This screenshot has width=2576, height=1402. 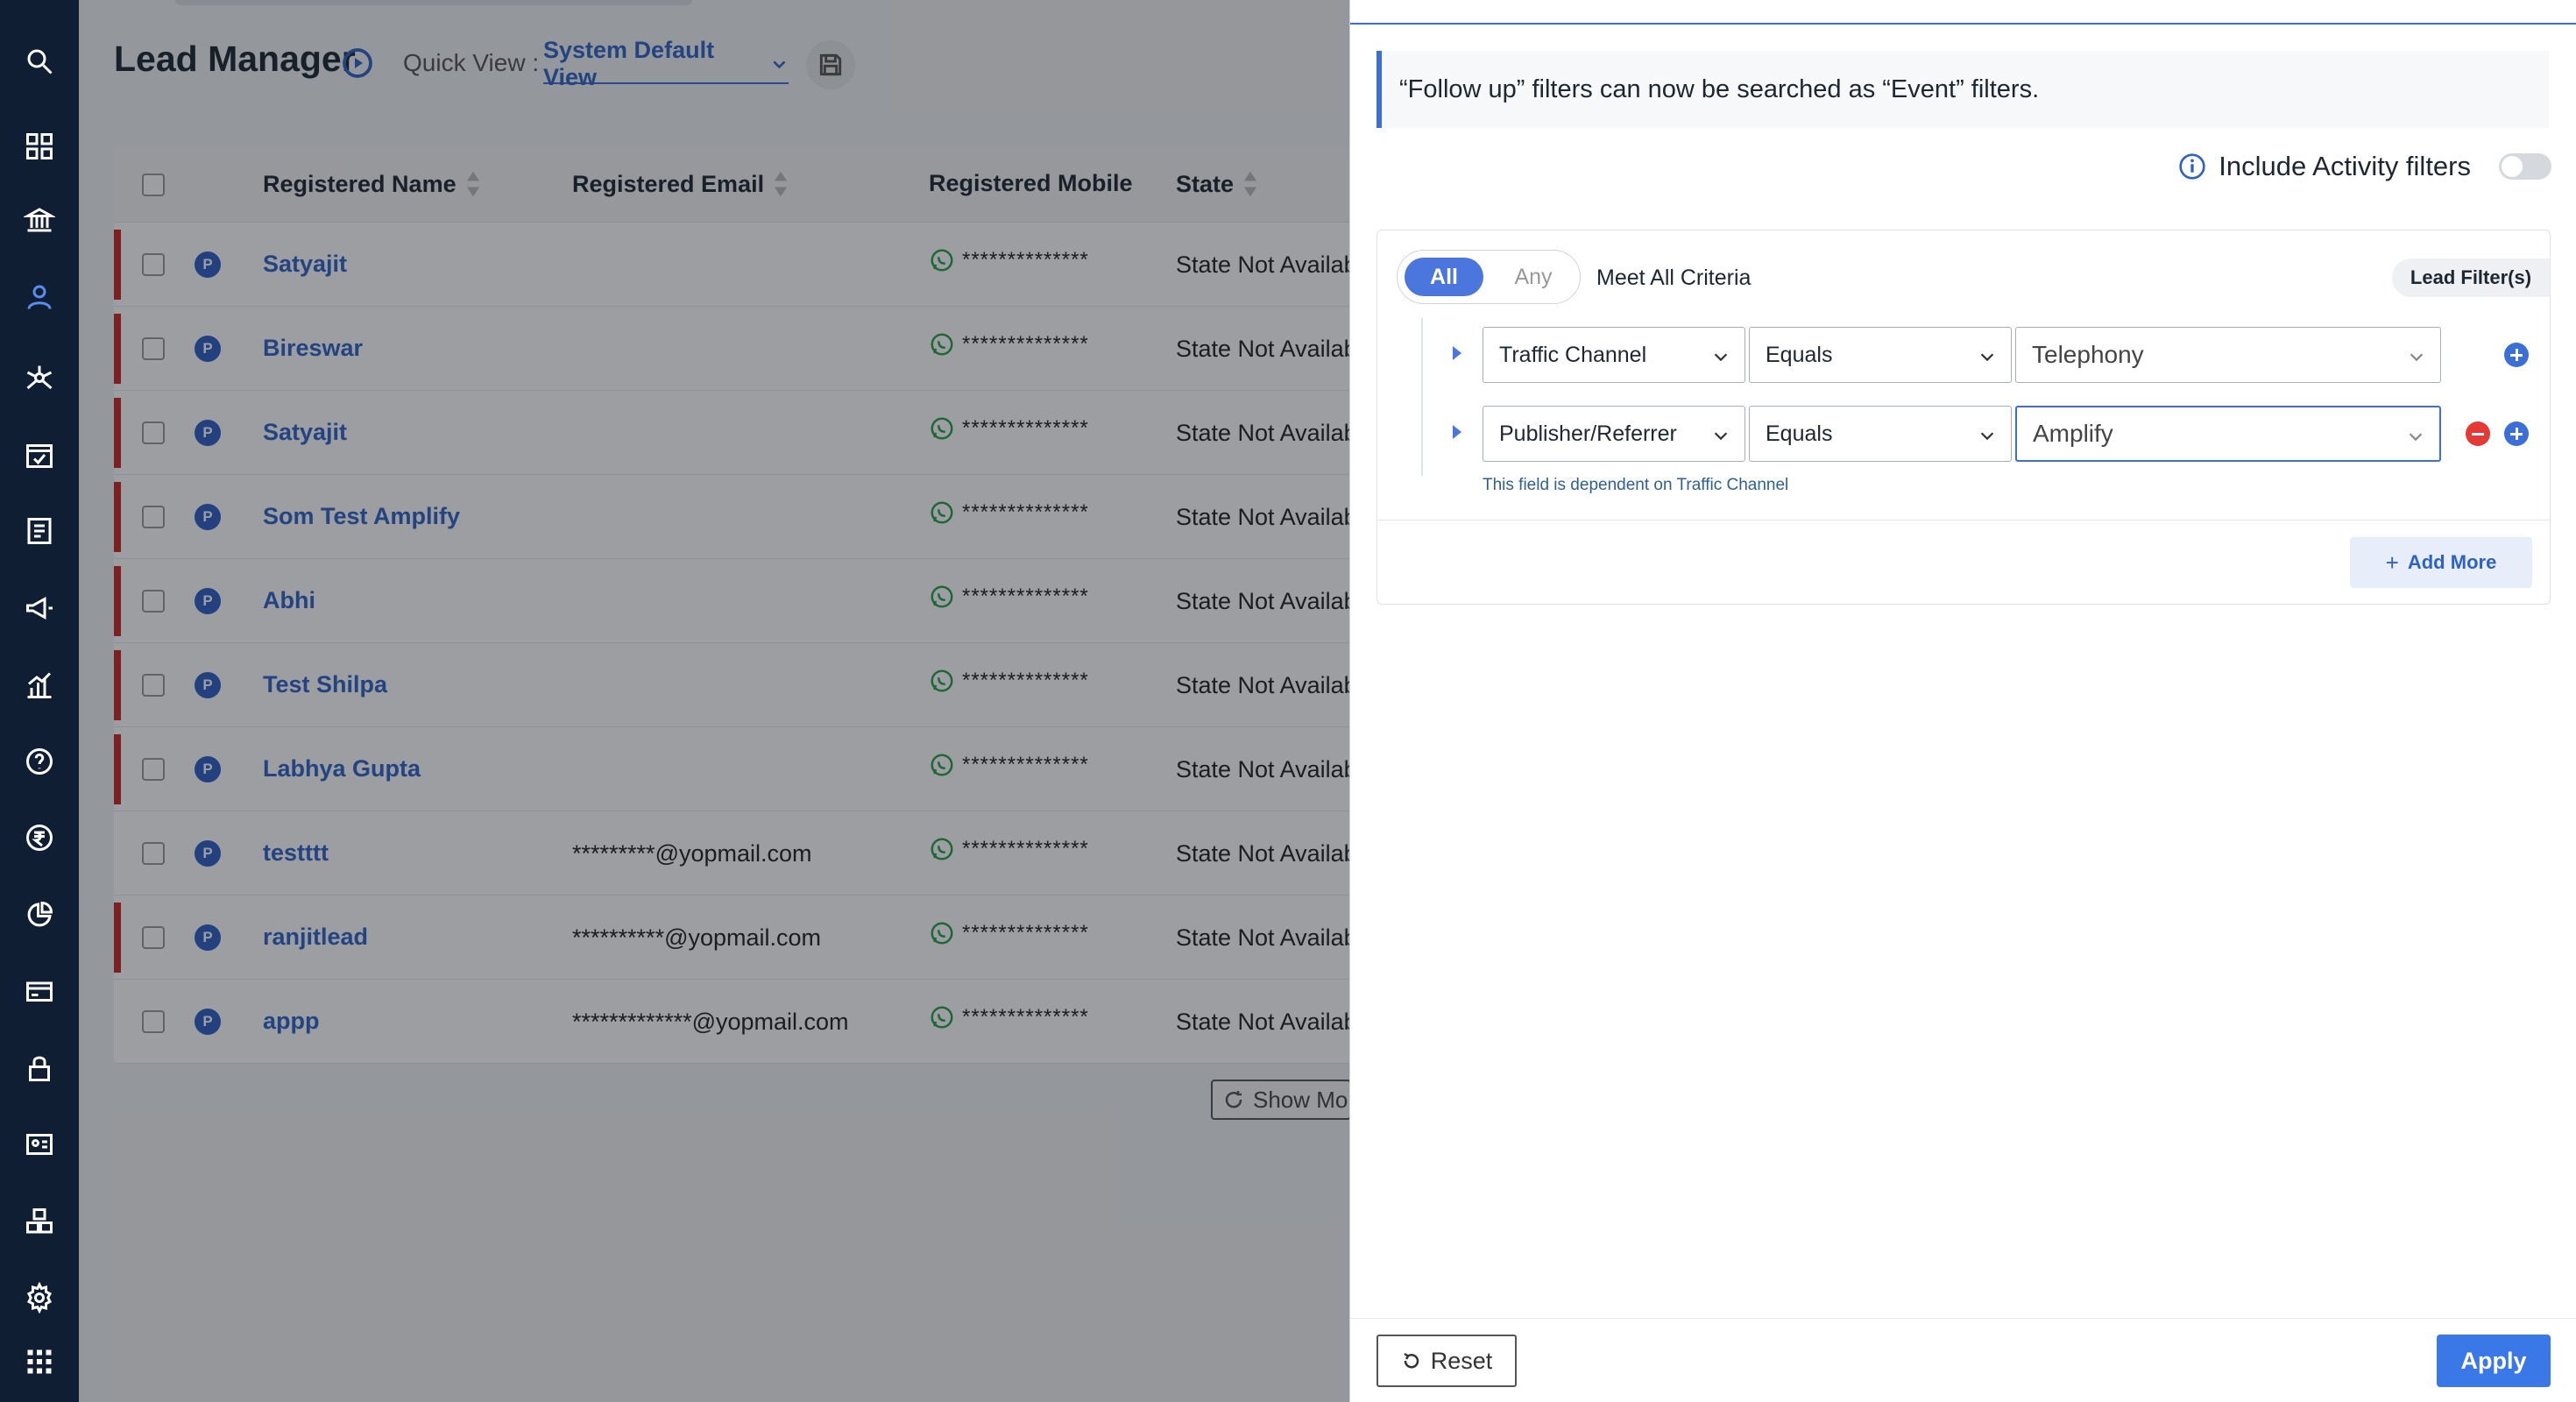 I want to click on dashboard-icon, so click(x=39, y=146).